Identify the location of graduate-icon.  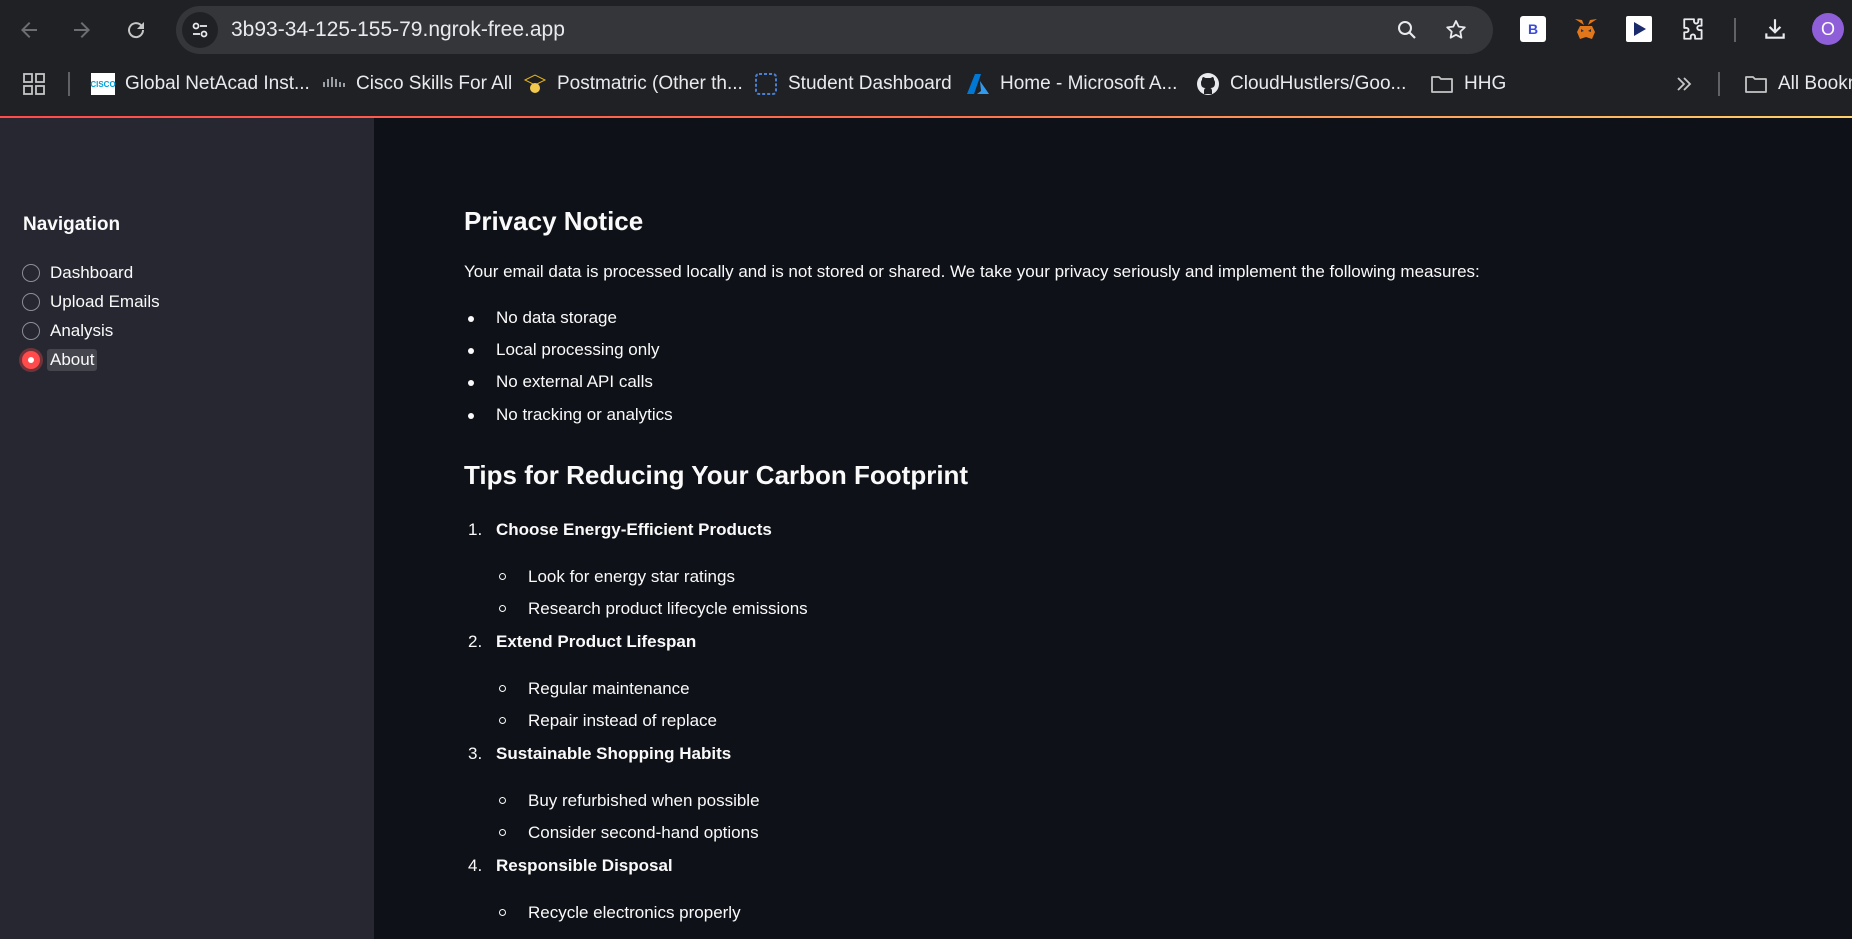
(535, 84).